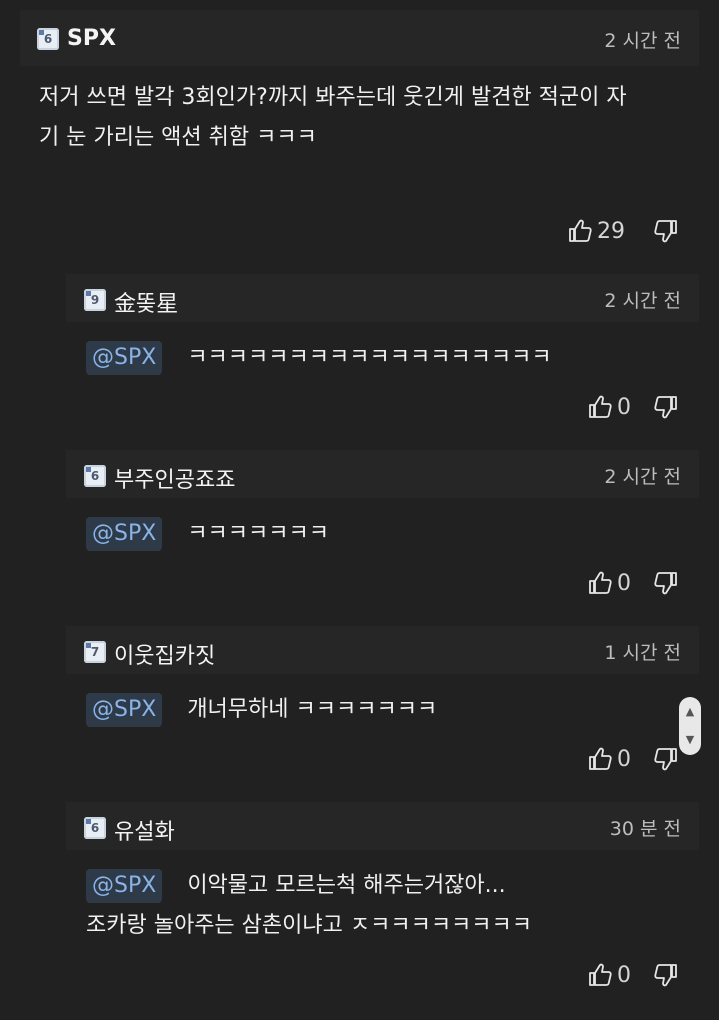 This screenshot has height=1020, width=719. Describe the element at coordinates (144, 830) in the screenshot. I see `reply-author: 유설화` at that location.